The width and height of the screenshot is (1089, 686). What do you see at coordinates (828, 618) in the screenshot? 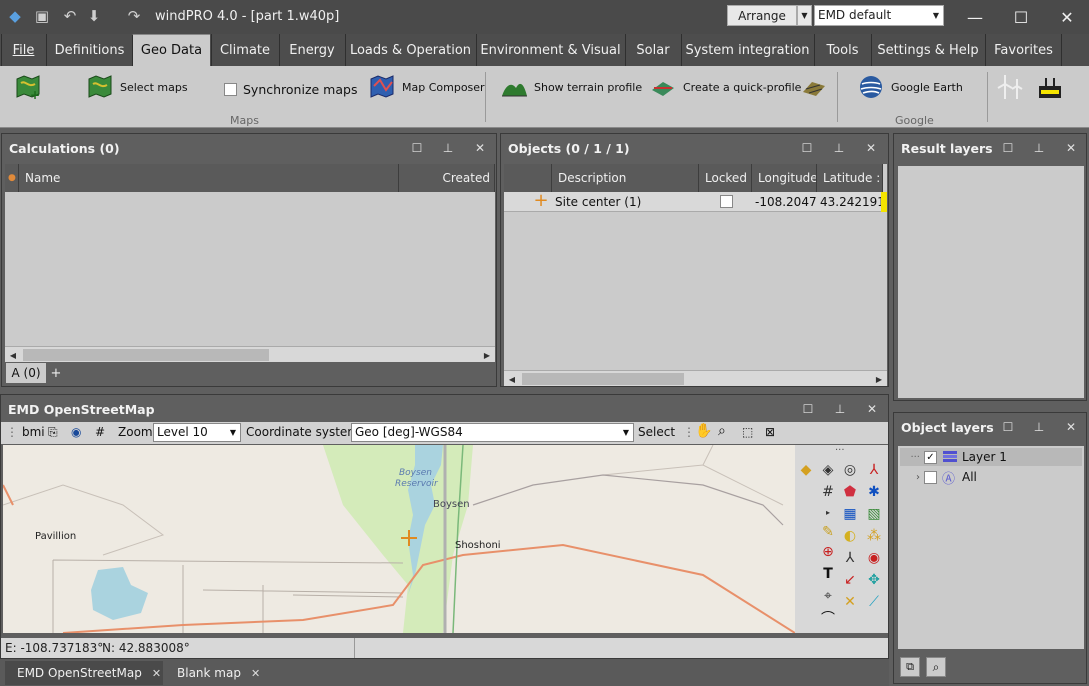
I see `curve-icon: ⌒` at bounding box center [828, 618].